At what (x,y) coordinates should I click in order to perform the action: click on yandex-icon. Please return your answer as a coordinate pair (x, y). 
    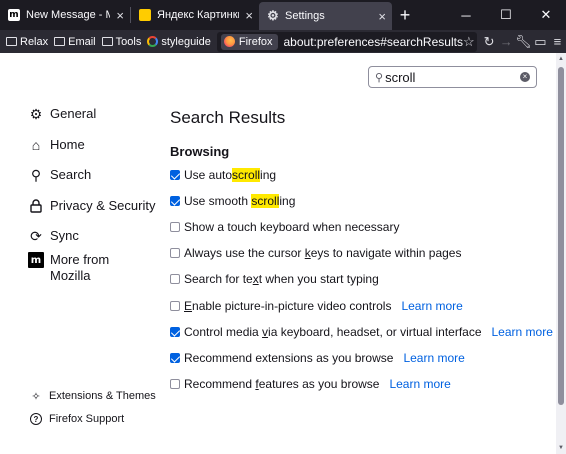
    Looking at the image, I should click on (145, 15).